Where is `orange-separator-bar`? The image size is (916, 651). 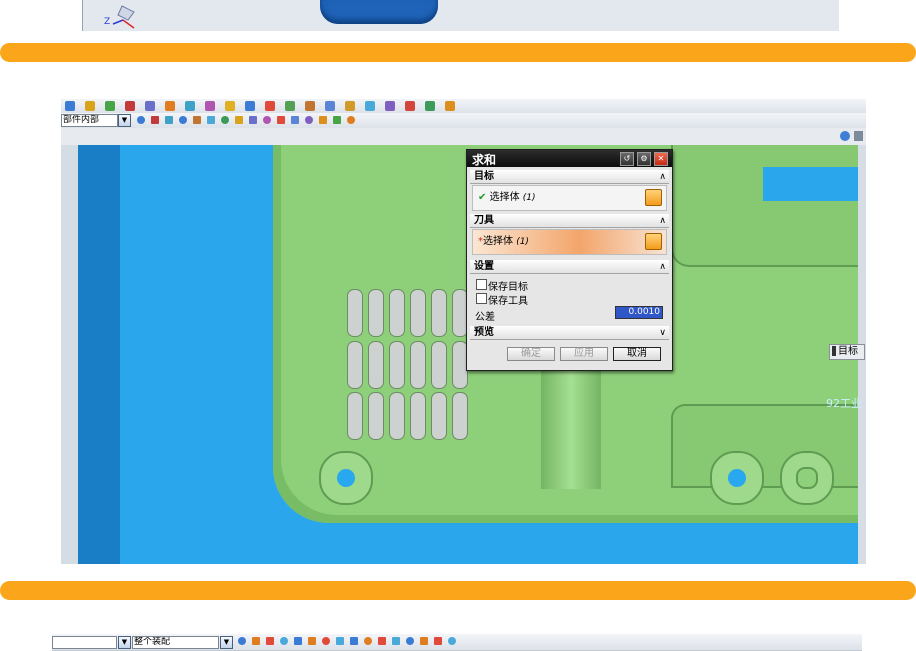 orange-separator-bar is located at coordinates (458, 52).